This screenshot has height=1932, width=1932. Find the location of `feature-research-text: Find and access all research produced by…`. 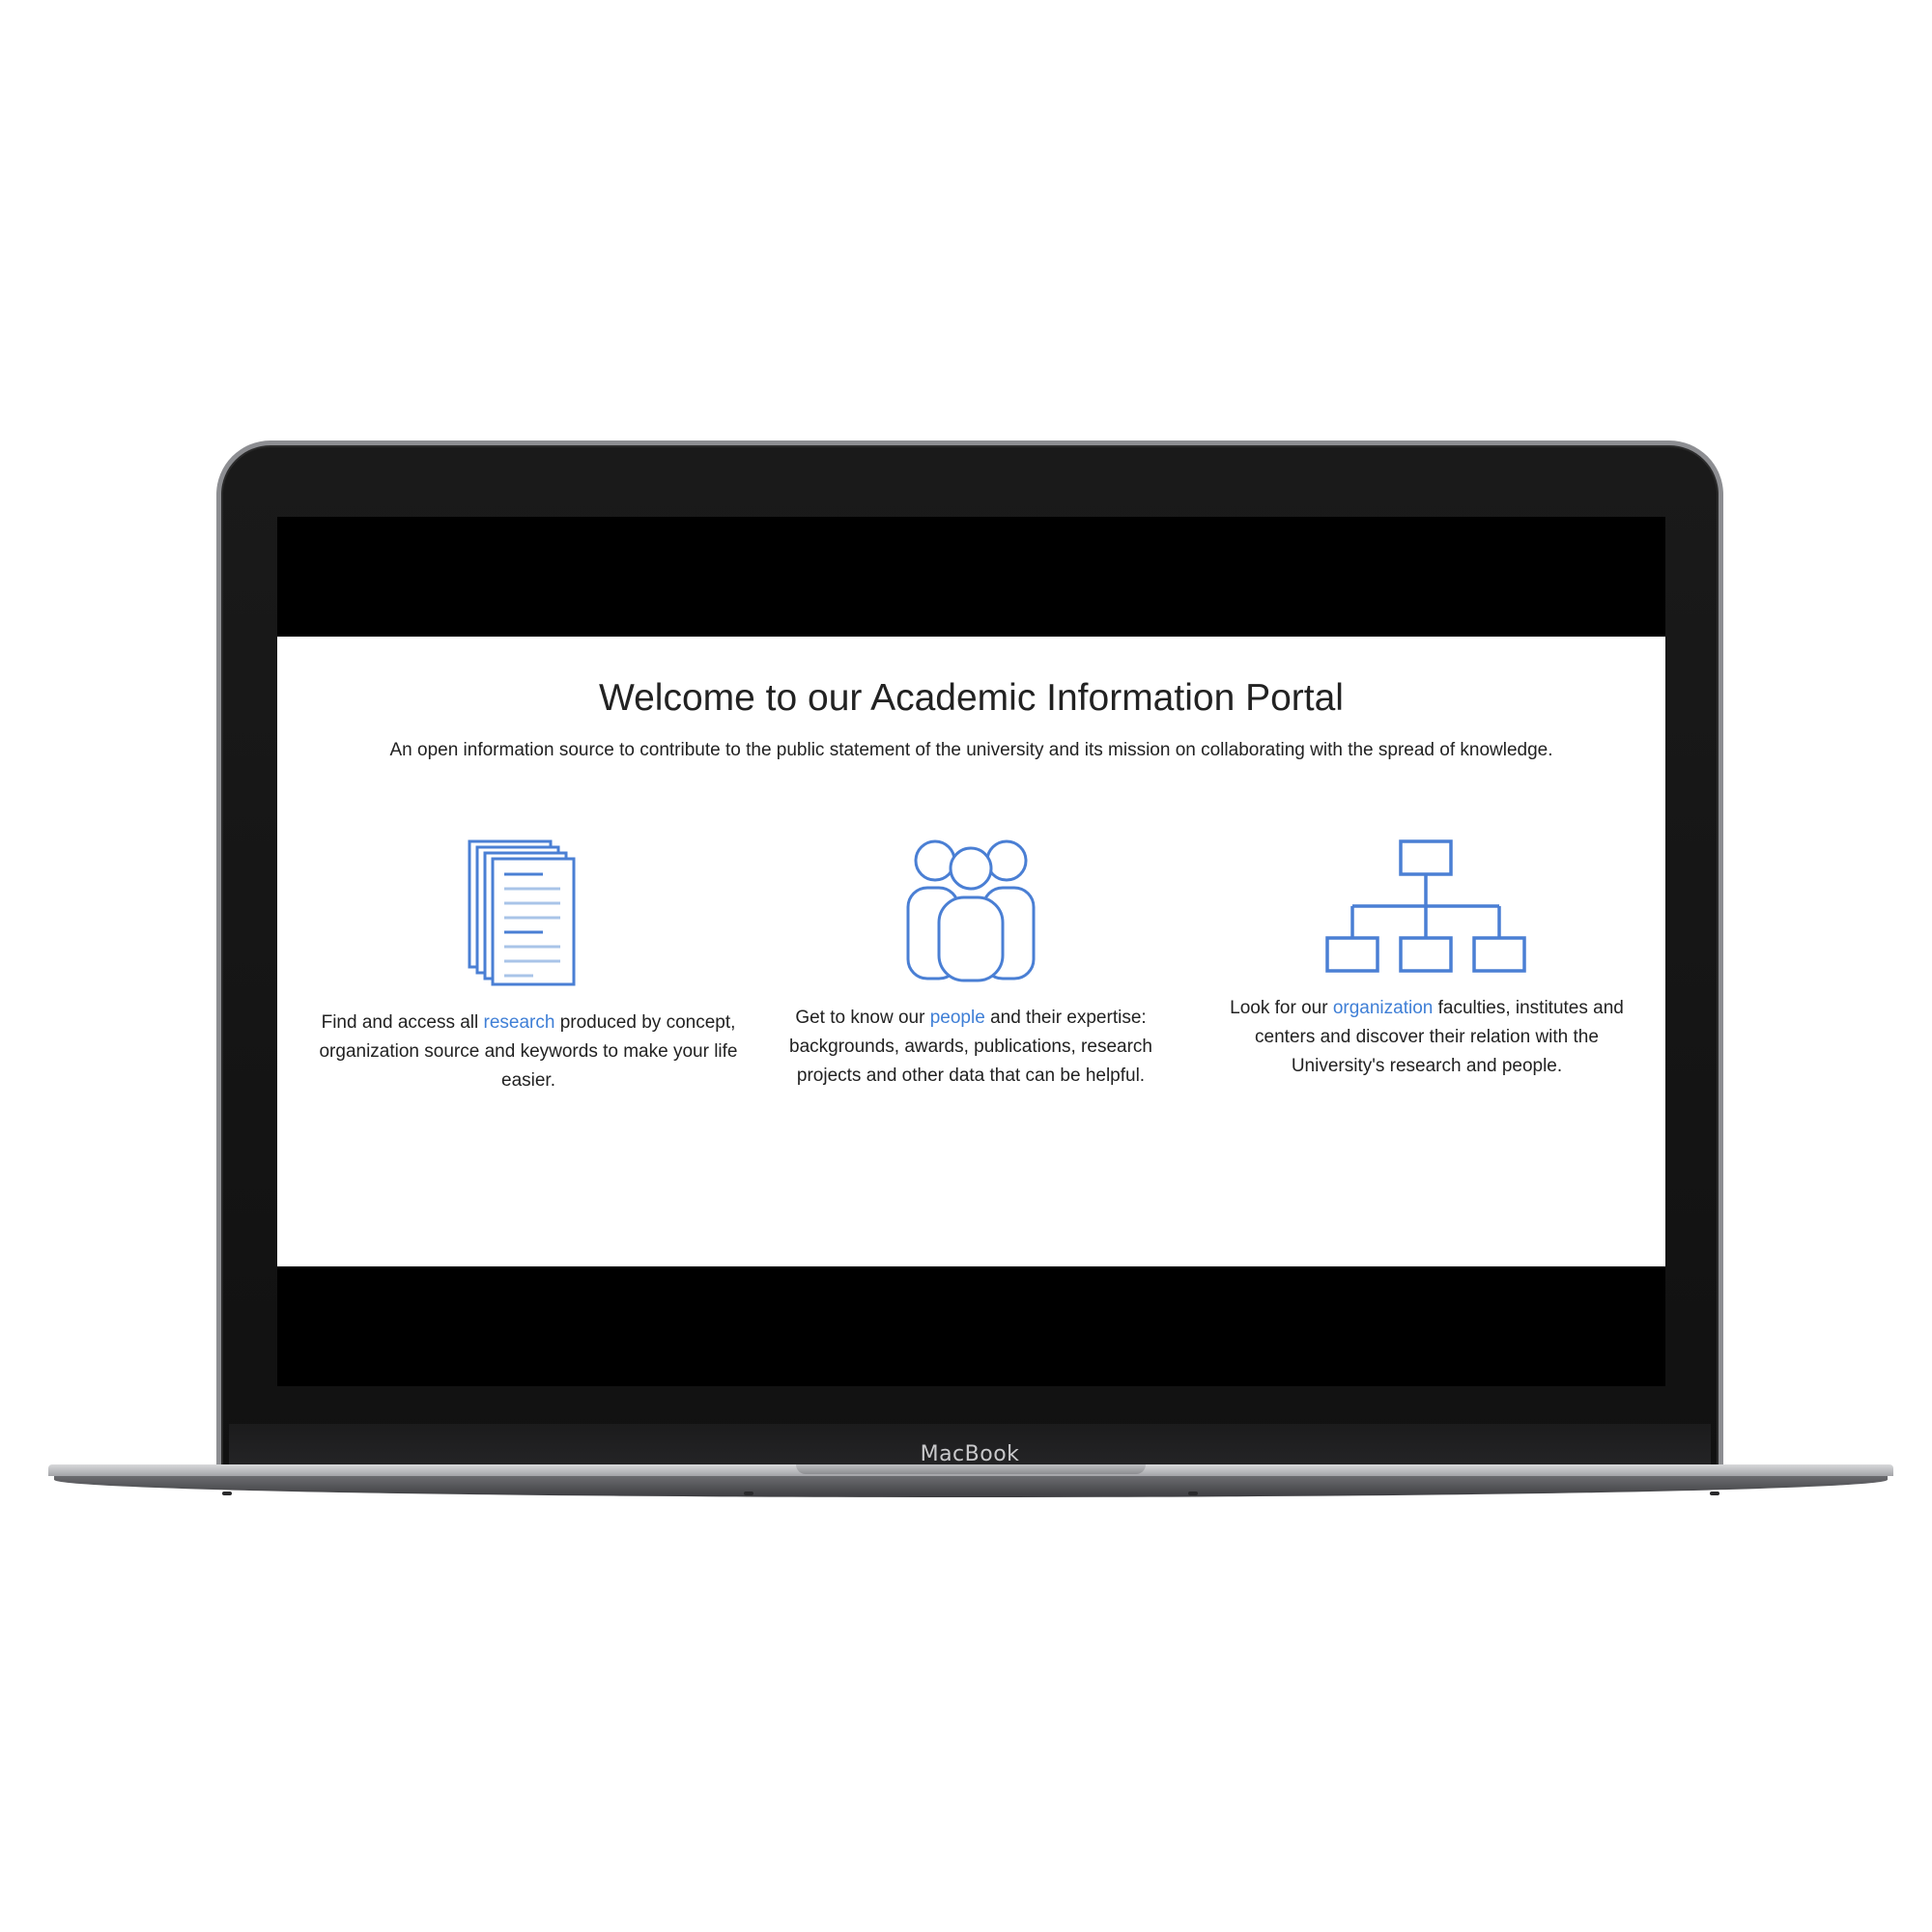

feature-research-text: Find and access all research produced by… is located at coordinates (528, 1051).